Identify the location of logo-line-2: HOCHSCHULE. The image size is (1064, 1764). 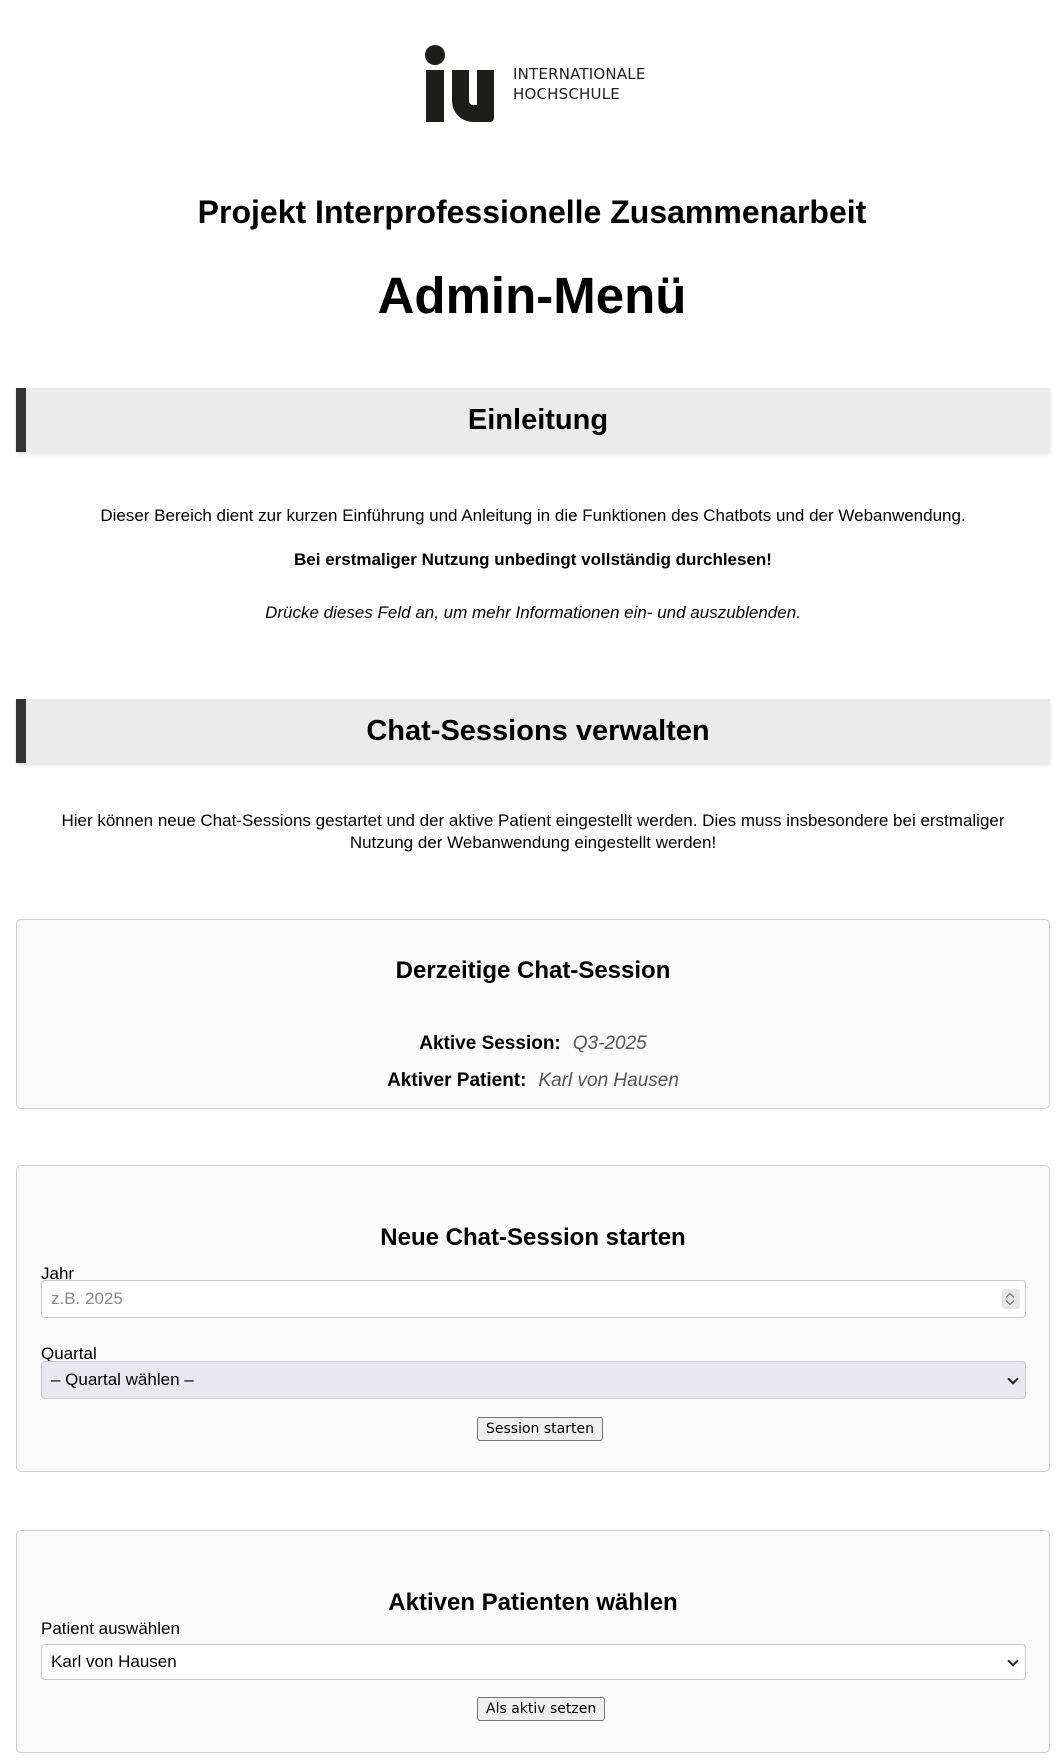
(566, 94).